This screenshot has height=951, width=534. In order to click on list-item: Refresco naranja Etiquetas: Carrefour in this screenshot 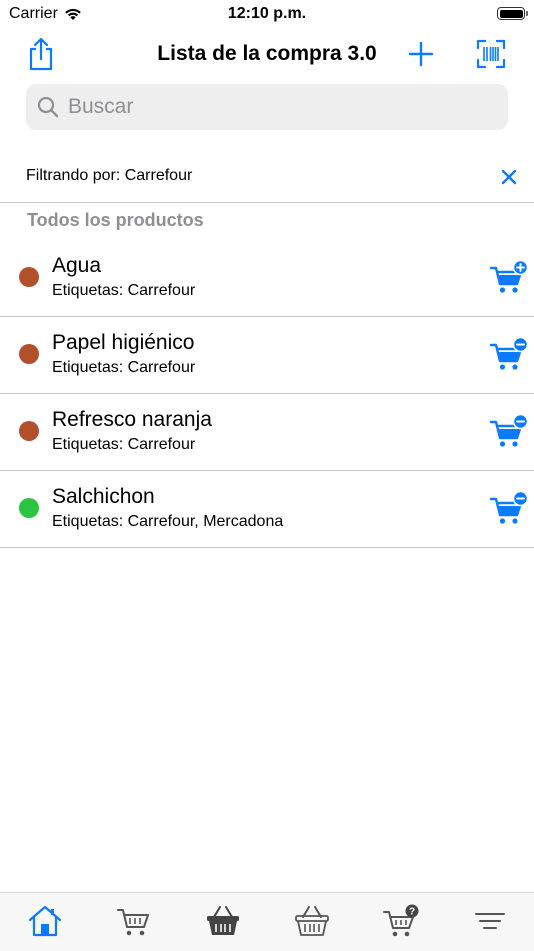, I will do `click(267, 432)`.